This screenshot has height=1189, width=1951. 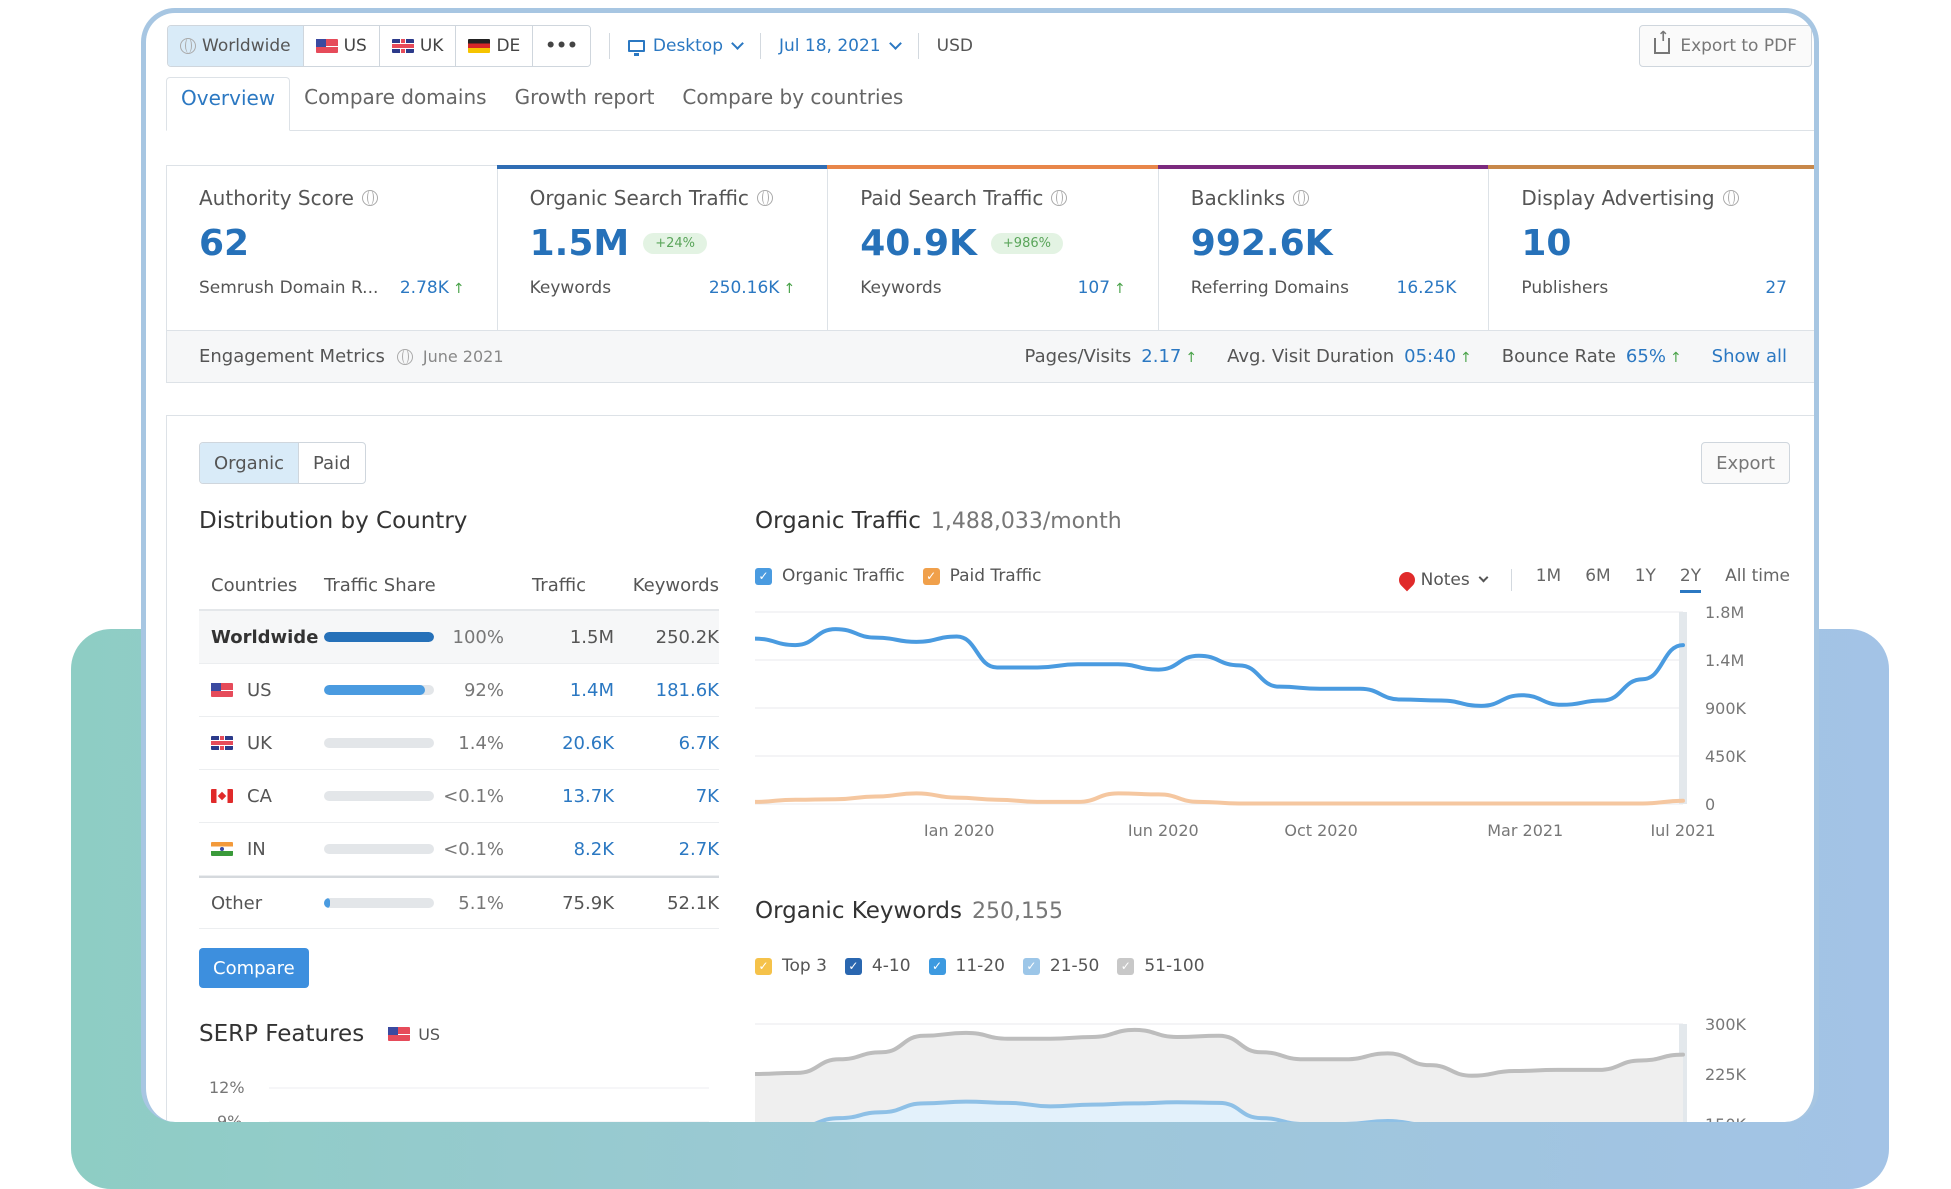 What do you see at coordinates (1546, 243) in the screenshot?
I see `metric-value: 10` at bounding box center [1546, 243].